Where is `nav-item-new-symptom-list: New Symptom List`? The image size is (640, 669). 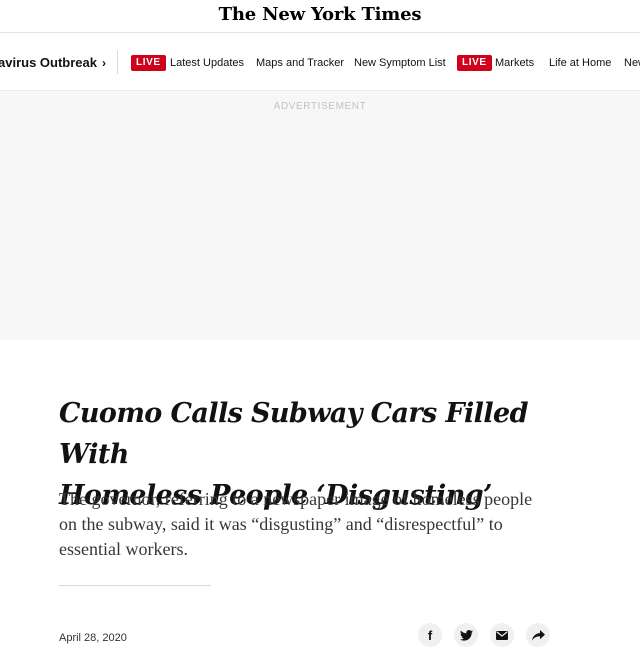
nav-item-new-symptom-list: New Symptom List is located at coordinates (400, 63).